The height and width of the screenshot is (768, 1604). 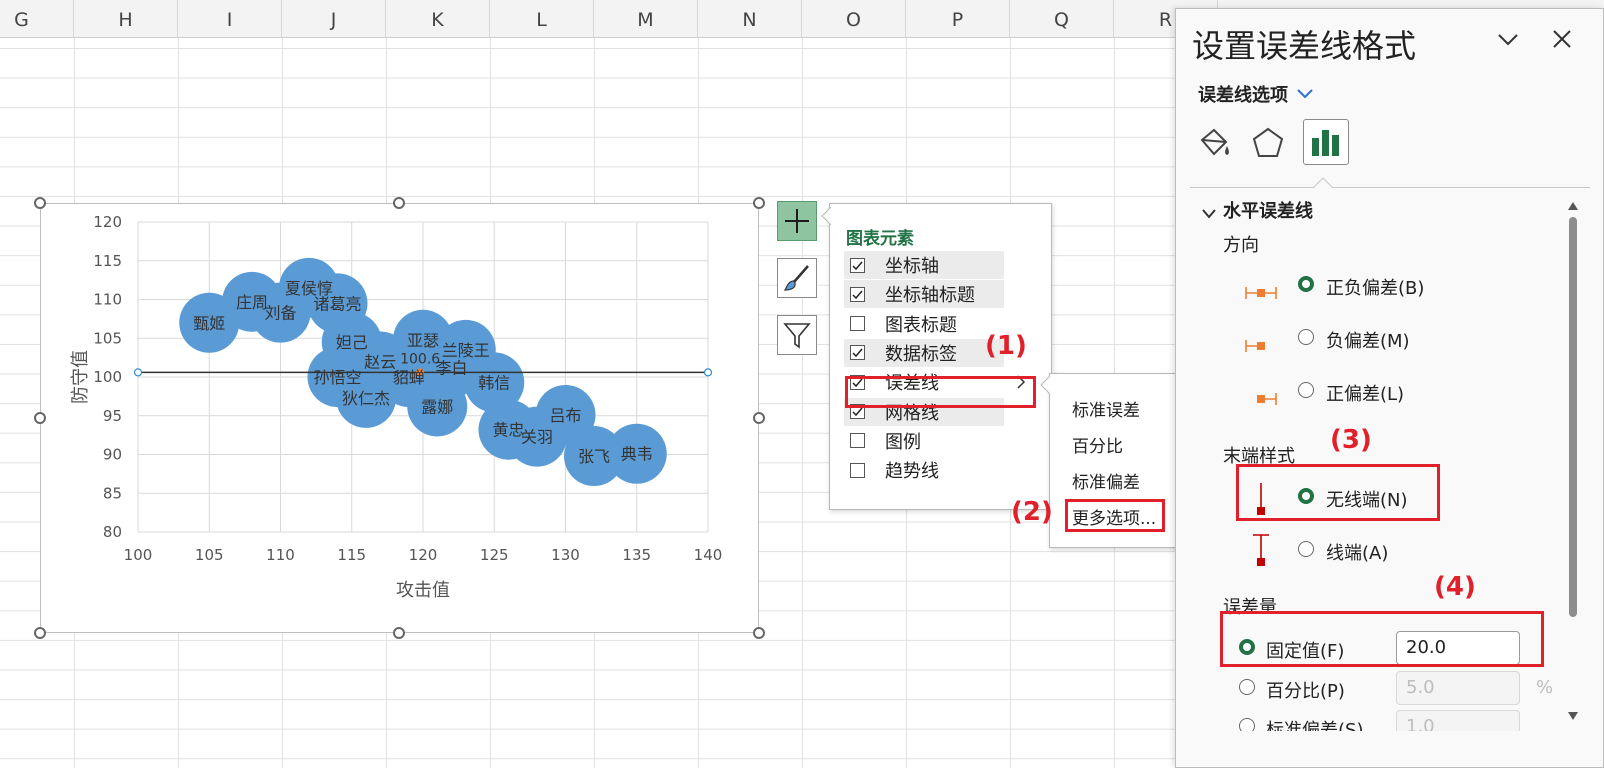 I want to click on chart-element-row-3: 数据标签, so click(x=924, y=352).